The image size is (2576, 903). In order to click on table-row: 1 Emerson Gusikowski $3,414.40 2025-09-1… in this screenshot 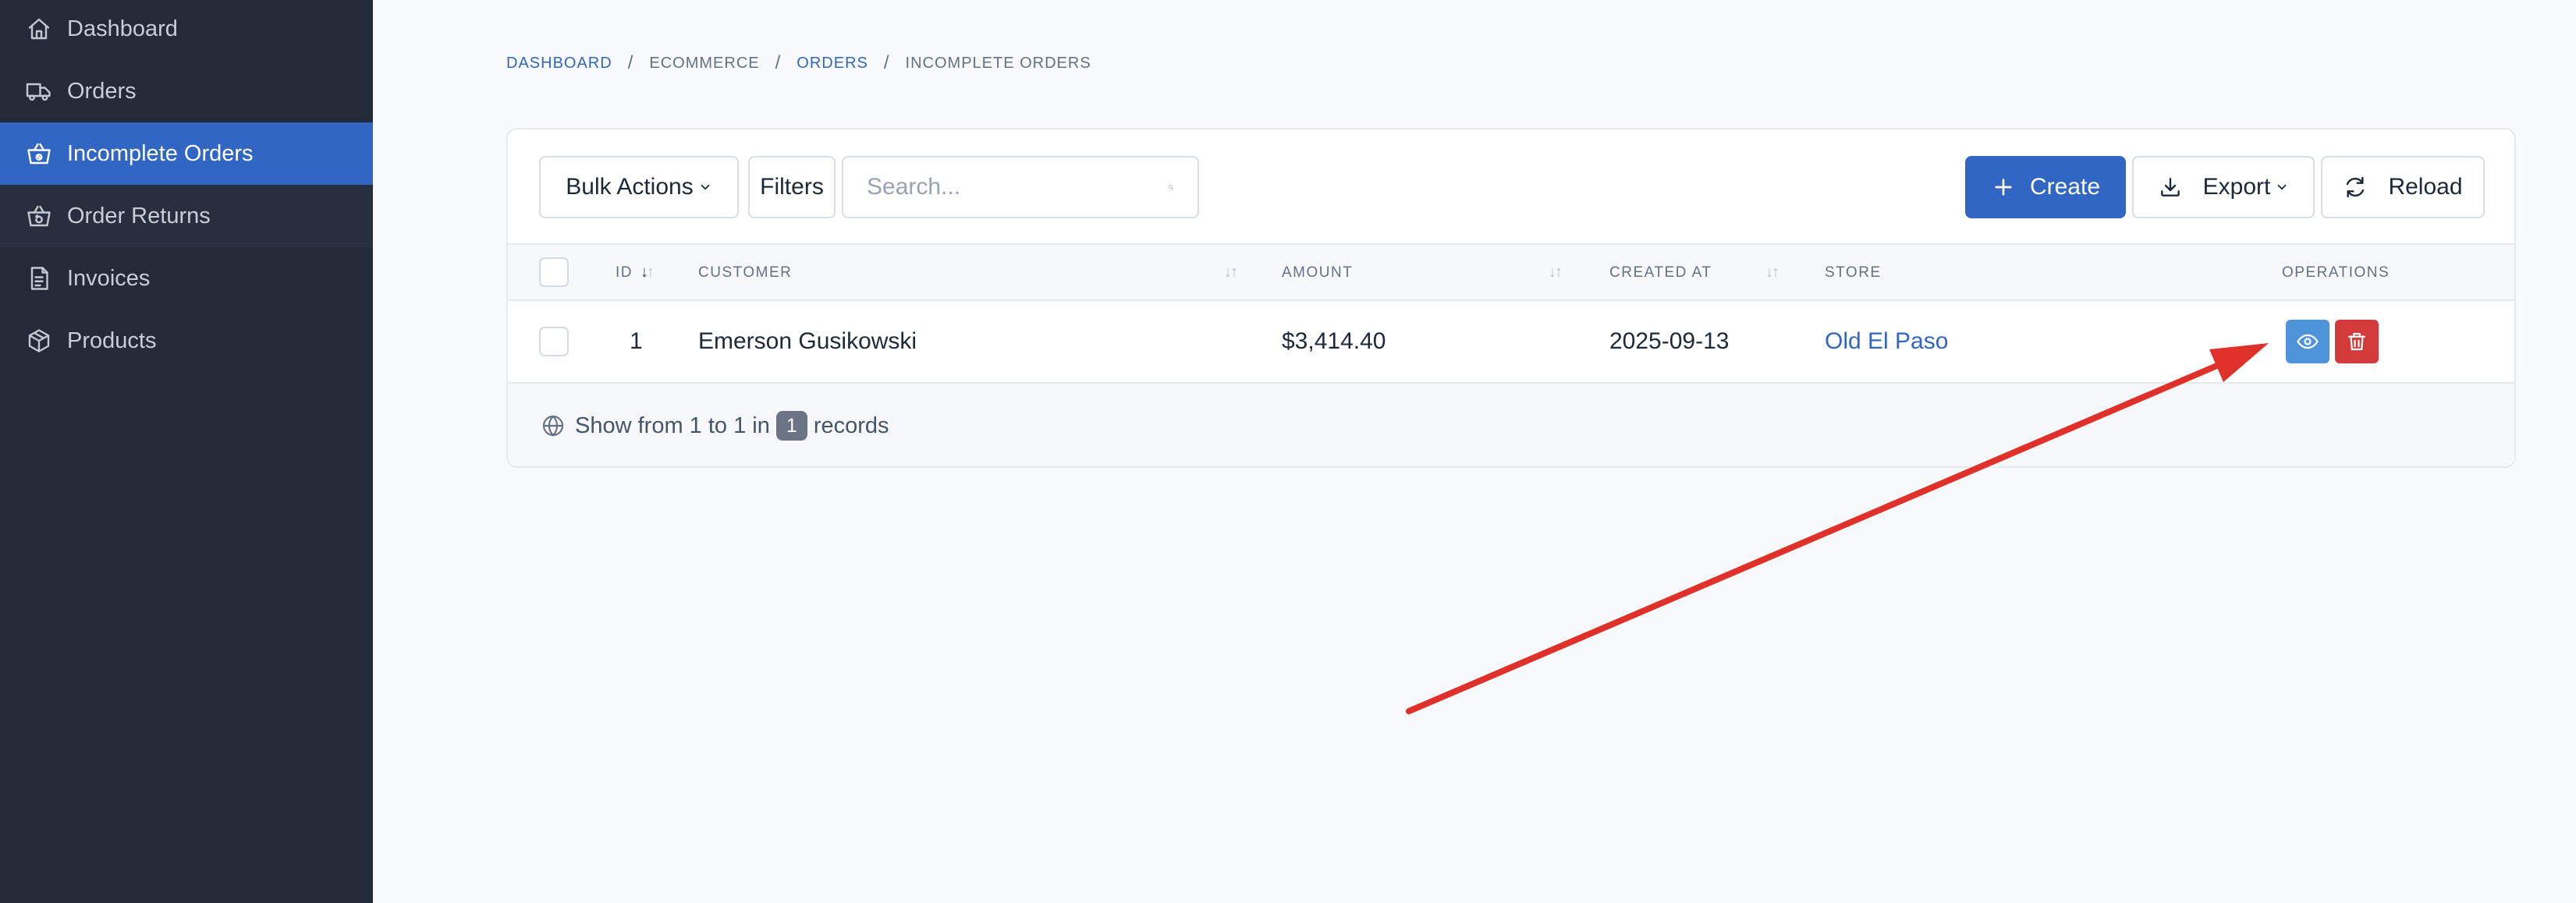, I will do `click(1511, 342)`.